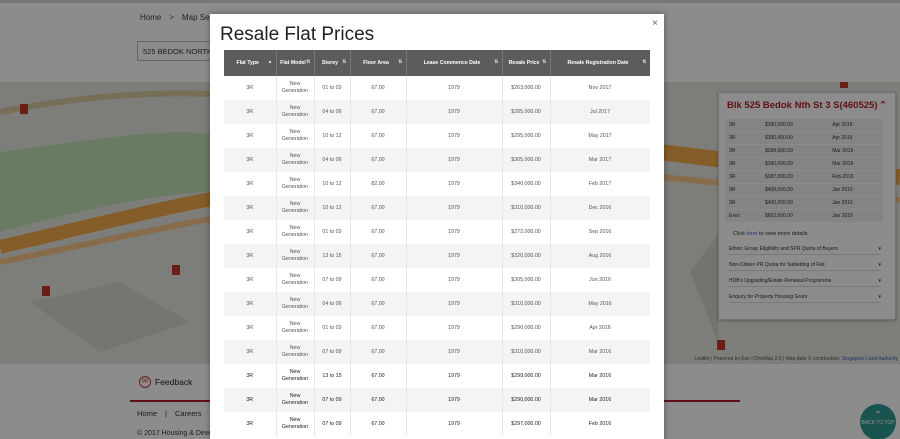 The width and height of the screenshot is (900, 439). I want to click on table-cell: $299,000.00, so click(526, 376).